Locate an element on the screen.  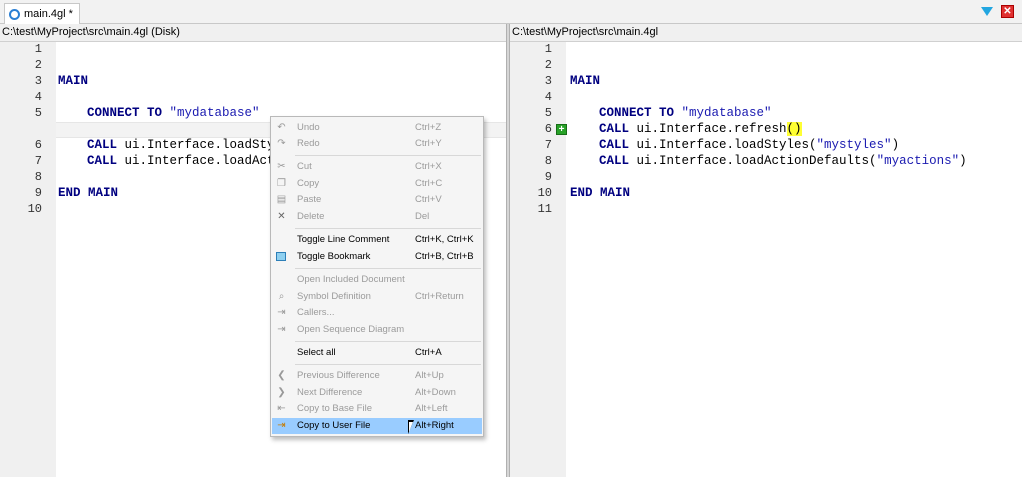
copy-icon: ❐ is located at coordinates (281, 183).